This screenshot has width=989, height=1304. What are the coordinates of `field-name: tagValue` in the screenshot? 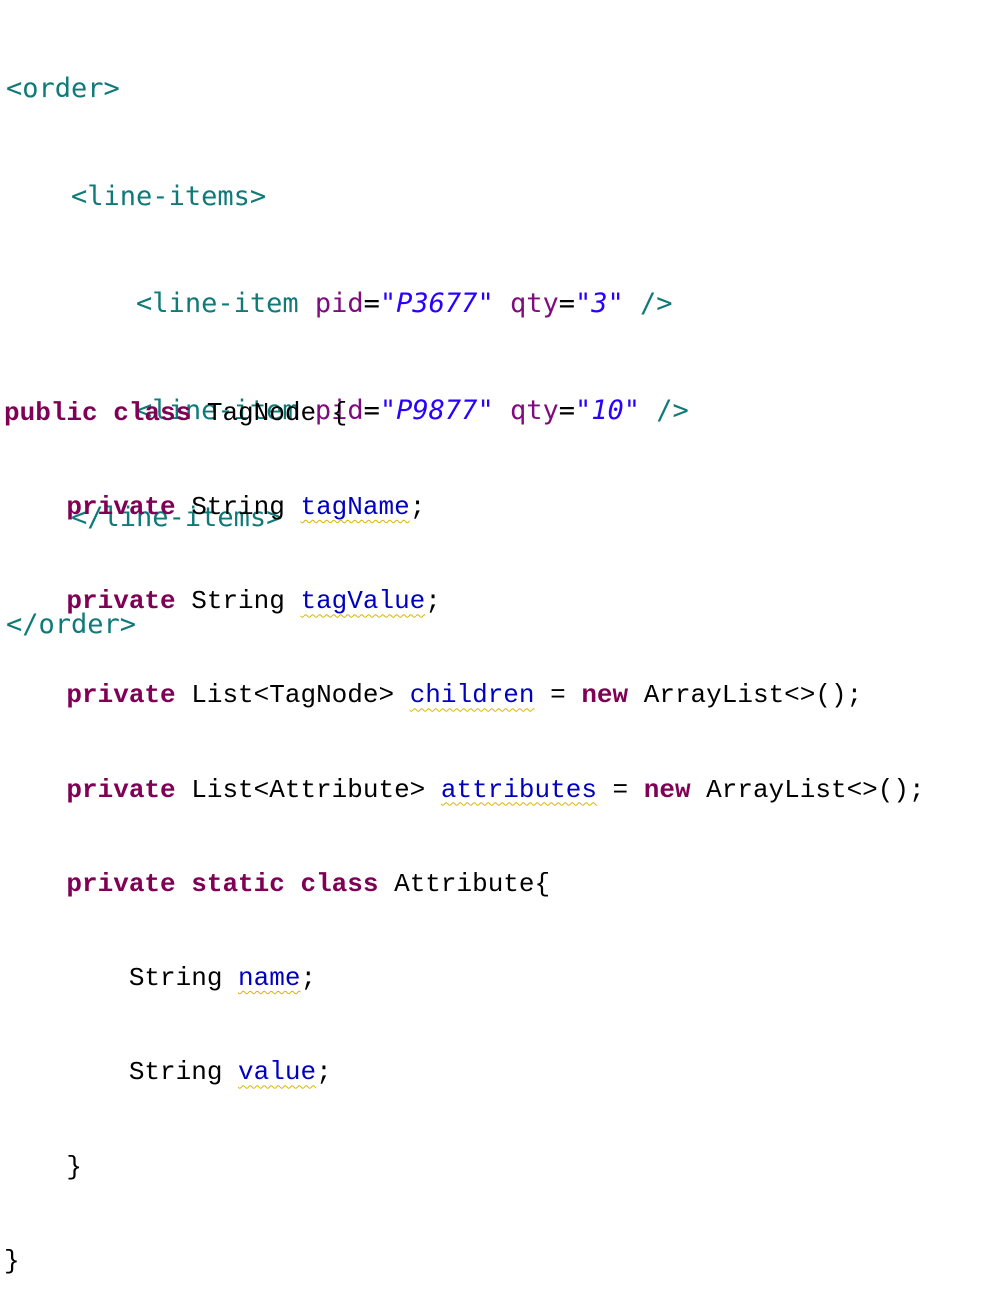 It's located at (363, 601).